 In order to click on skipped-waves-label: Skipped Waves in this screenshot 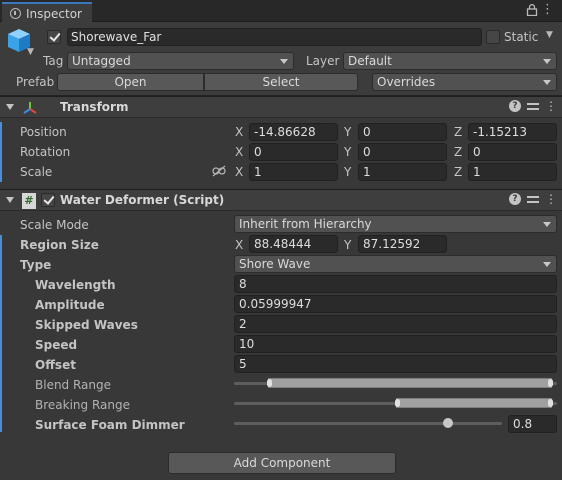, I will do `click(86, 325)`.